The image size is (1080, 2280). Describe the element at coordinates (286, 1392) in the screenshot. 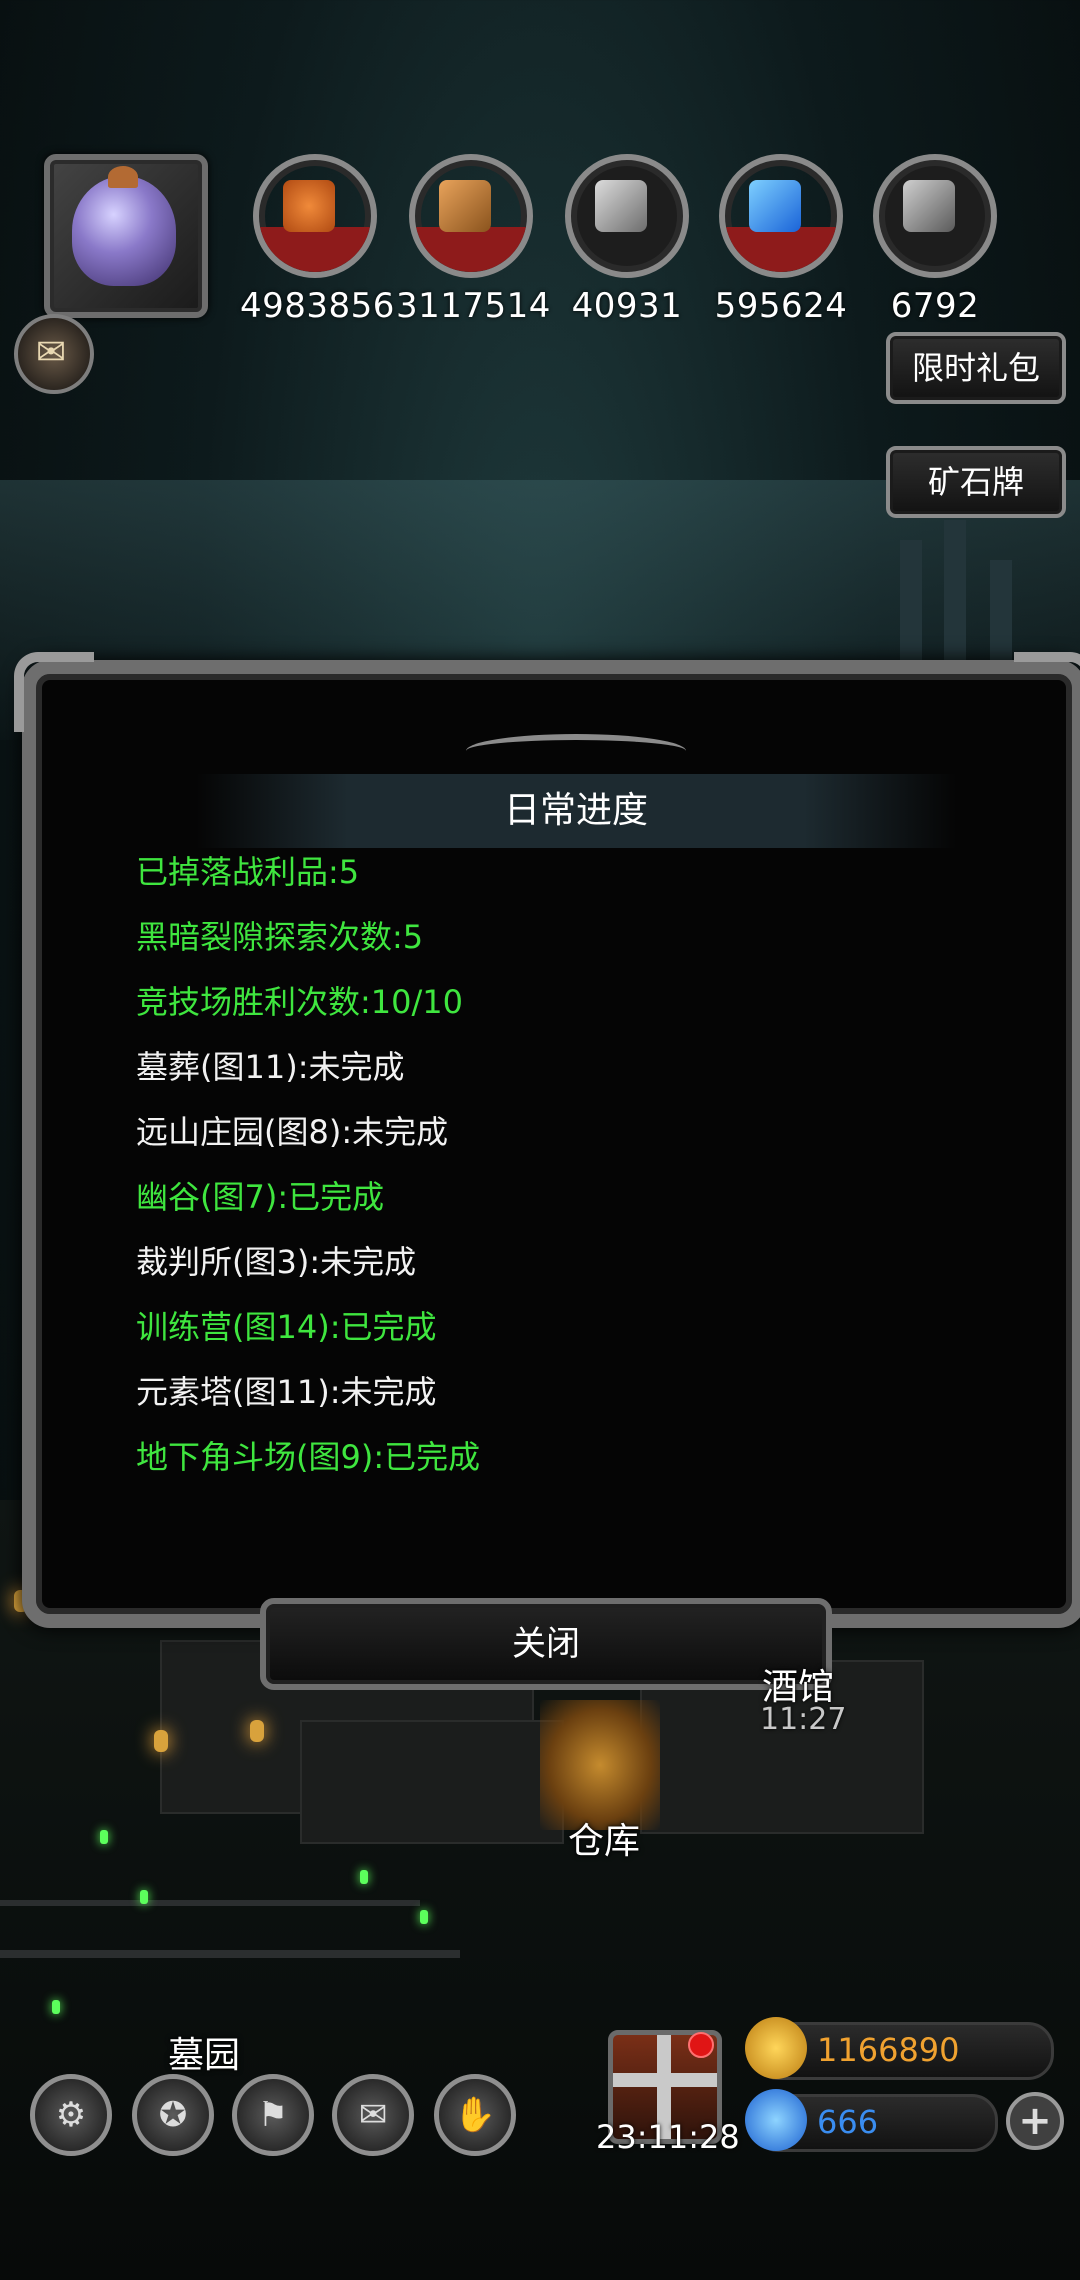

I see `list-item: 元素塔(图11):未完成` at that location.